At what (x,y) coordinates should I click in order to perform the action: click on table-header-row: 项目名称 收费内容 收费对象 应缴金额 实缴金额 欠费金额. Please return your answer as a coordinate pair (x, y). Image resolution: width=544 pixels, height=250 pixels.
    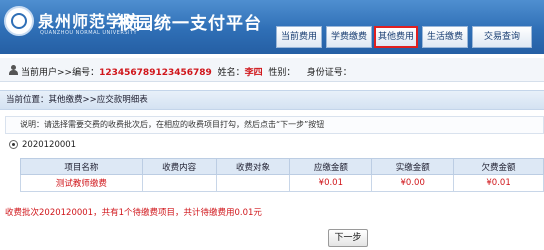
    Looking at the image, I should click on (282, 166).